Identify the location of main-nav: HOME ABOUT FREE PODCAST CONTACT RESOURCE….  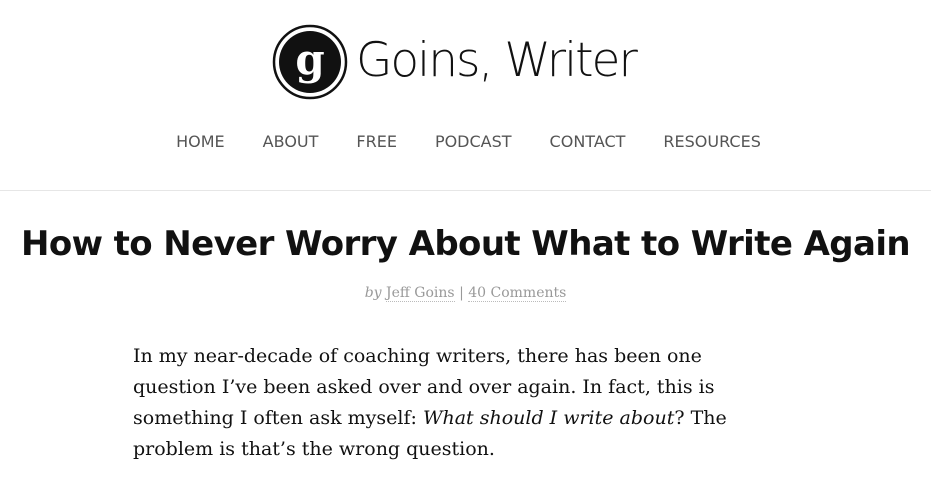
(465, 141).